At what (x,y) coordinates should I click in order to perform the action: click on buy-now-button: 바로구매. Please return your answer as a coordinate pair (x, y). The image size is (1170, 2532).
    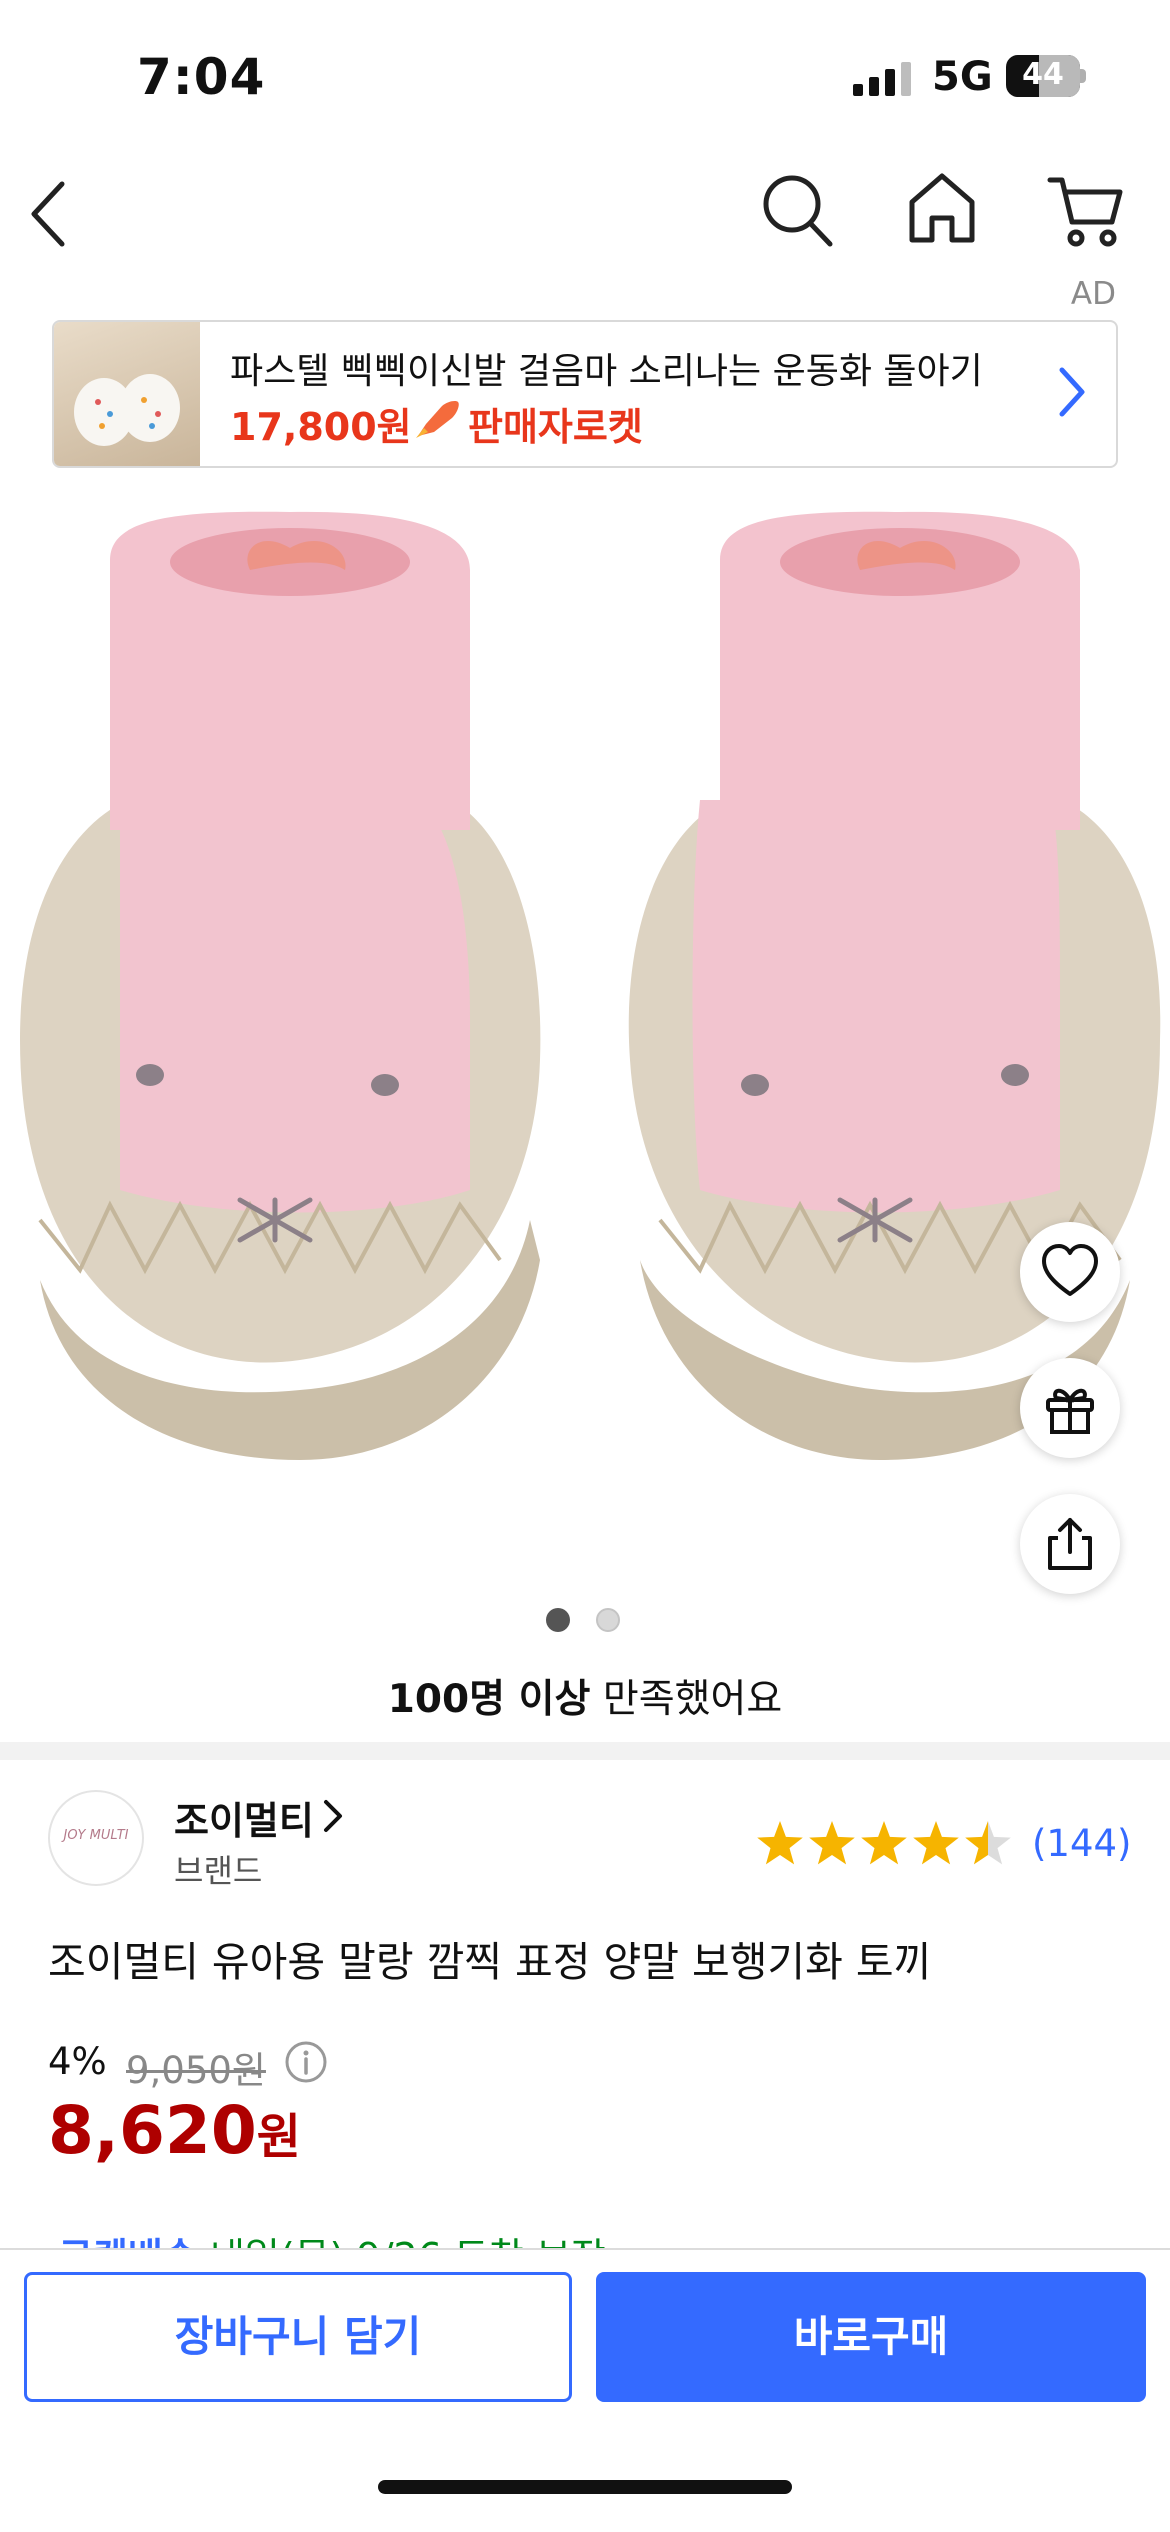
    Looking at the image, I should click on (871, 2337).